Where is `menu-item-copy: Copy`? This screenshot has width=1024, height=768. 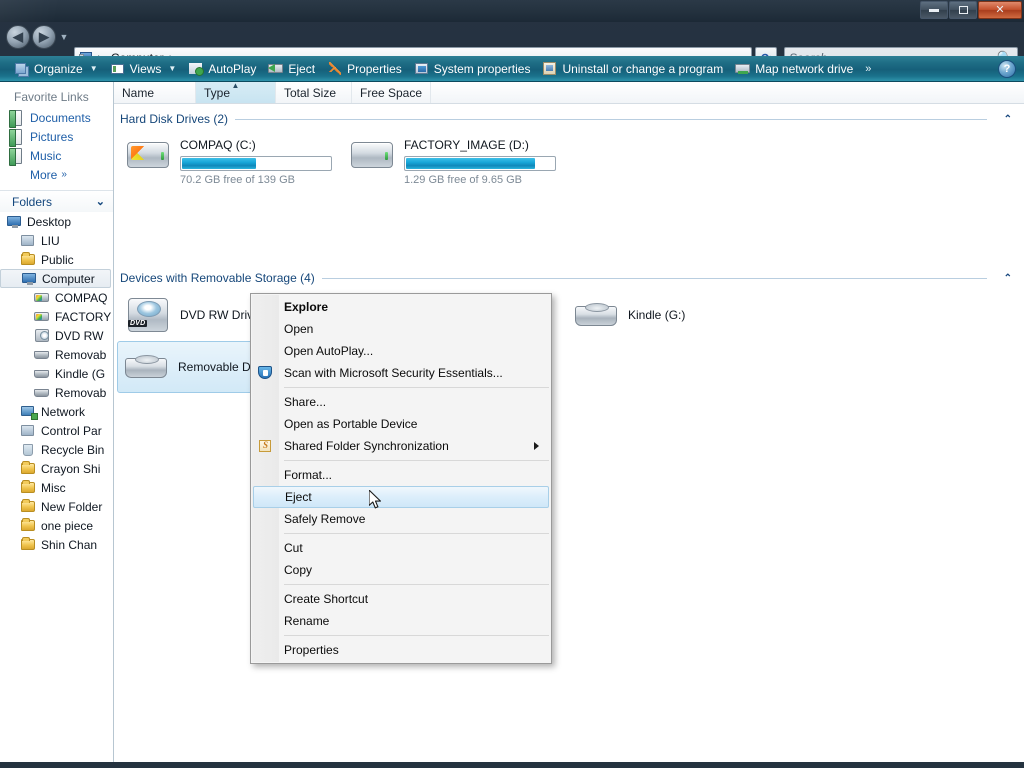 menu-item-copy: Copy is located at coordinates (401, 570).